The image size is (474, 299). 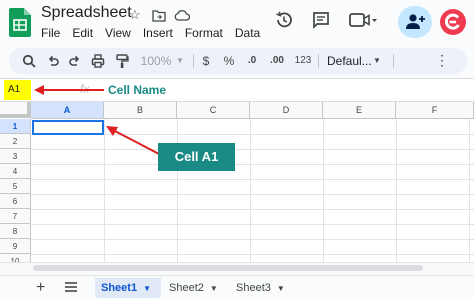 I want to click on column-header: D, so click(x=286, y=110).